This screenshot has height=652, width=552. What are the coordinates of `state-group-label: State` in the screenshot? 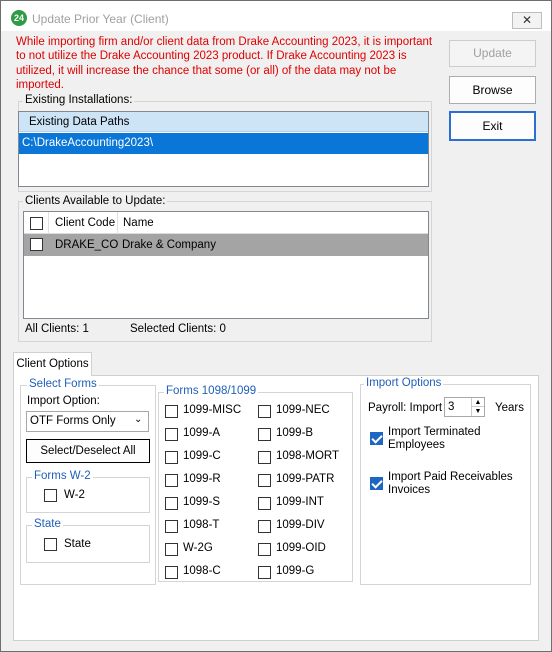 It's located at (47, 524).